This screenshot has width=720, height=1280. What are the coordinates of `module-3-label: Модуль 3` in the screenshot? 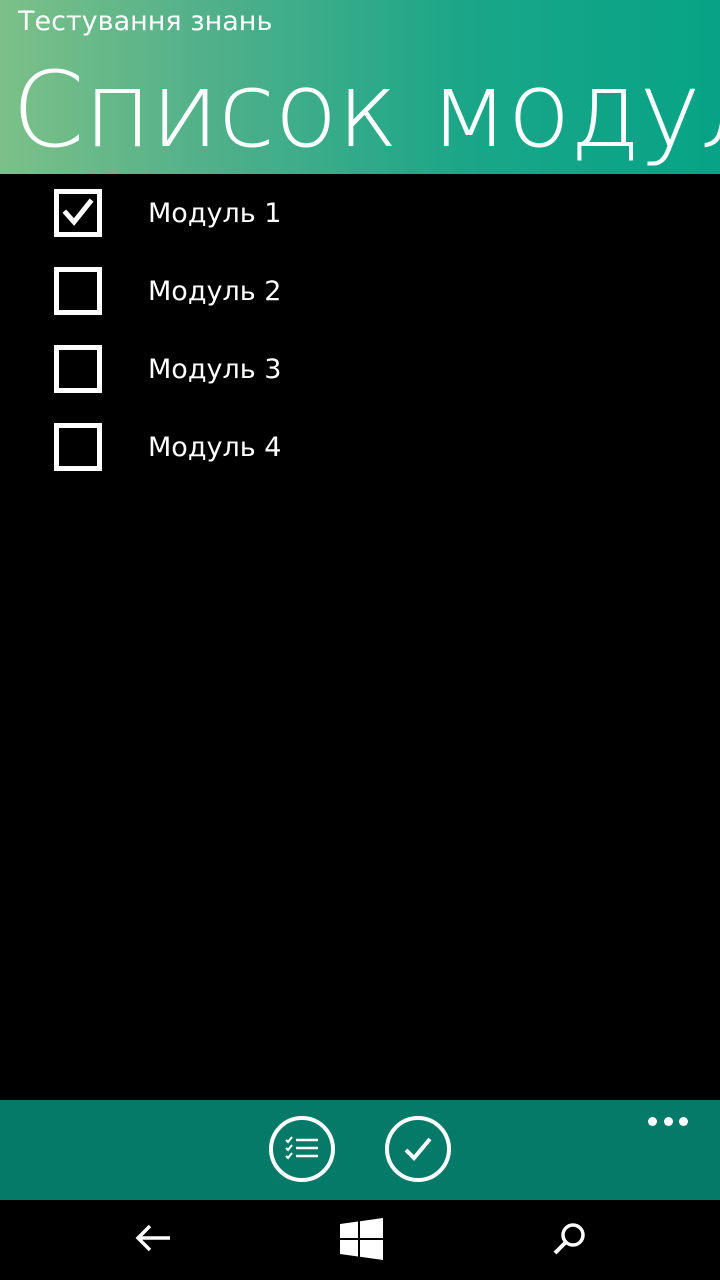 It's located at (215, 369).